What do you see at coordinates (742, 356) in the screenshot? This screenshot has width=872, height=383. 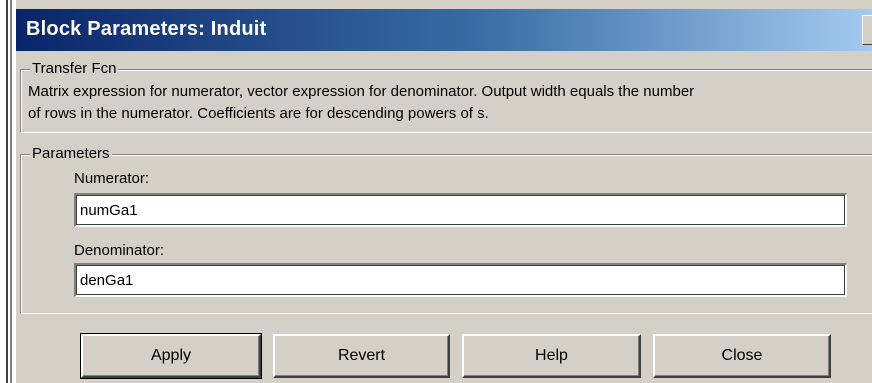 I see `close-button: Close` at bounding box center [742, 356].